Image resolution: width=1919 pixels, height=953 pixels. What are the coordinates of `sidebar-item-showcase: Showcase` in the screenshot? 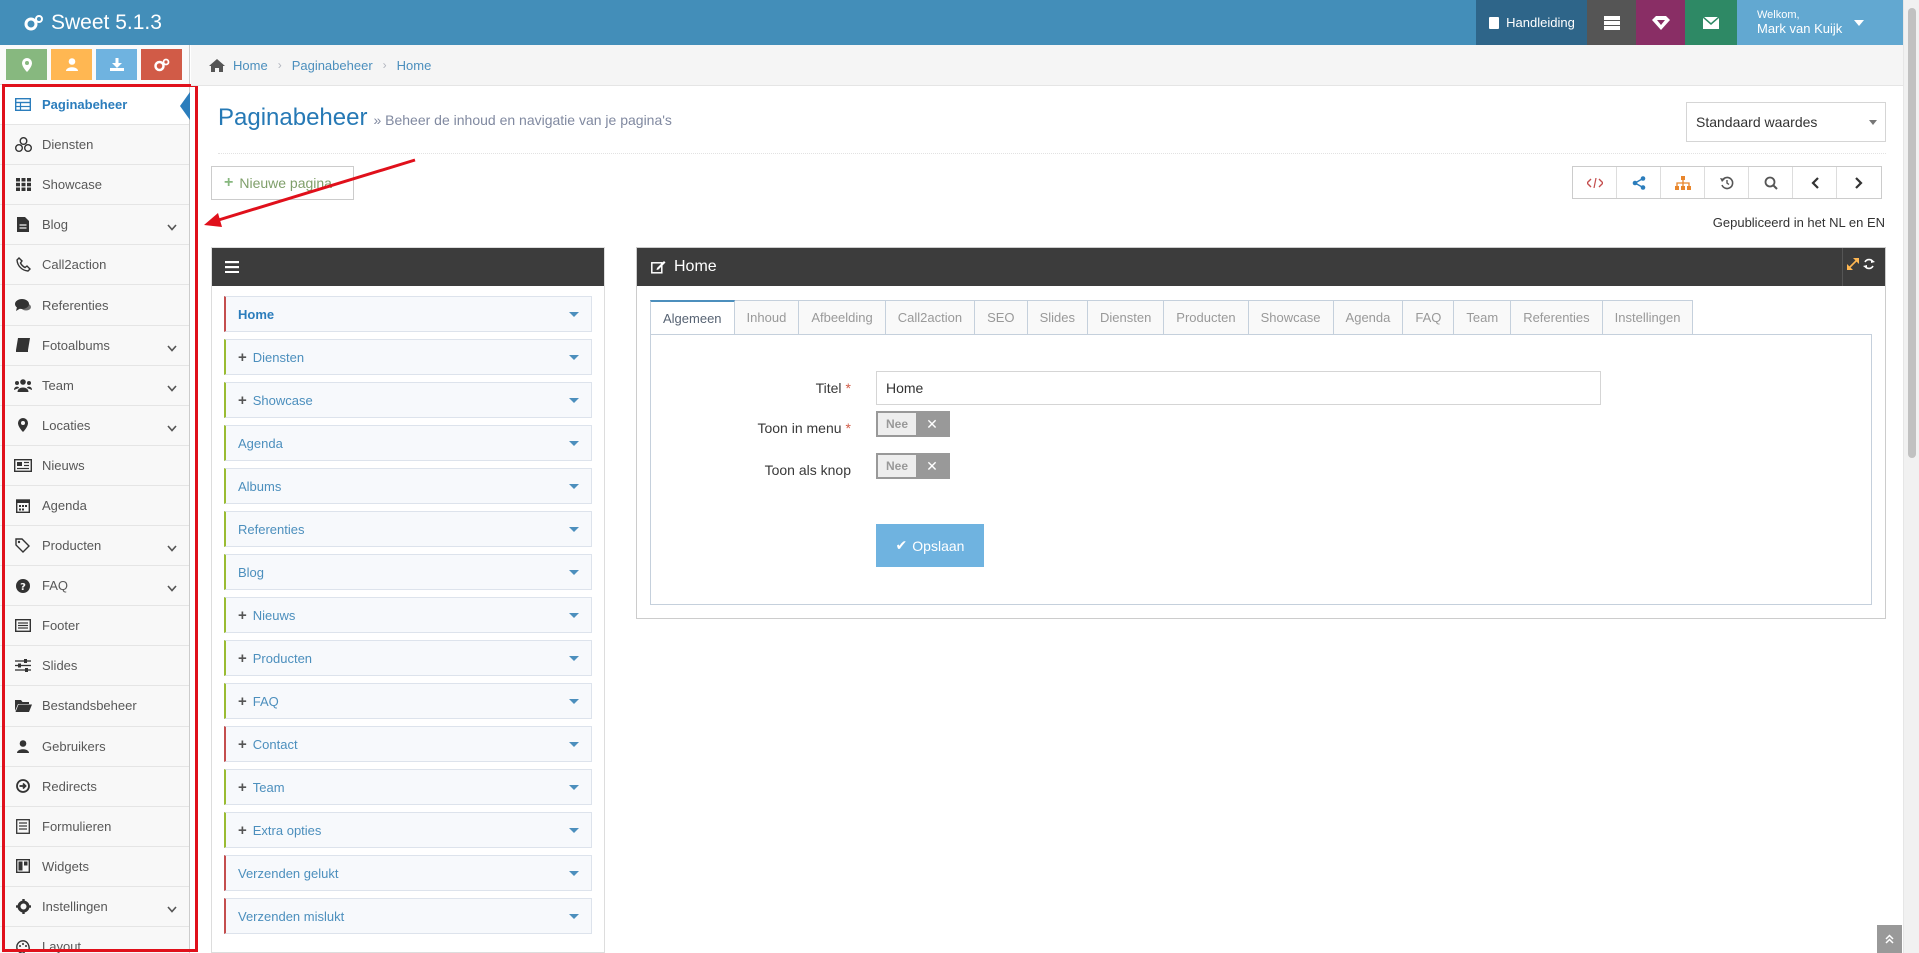 It's located at (94, 185).